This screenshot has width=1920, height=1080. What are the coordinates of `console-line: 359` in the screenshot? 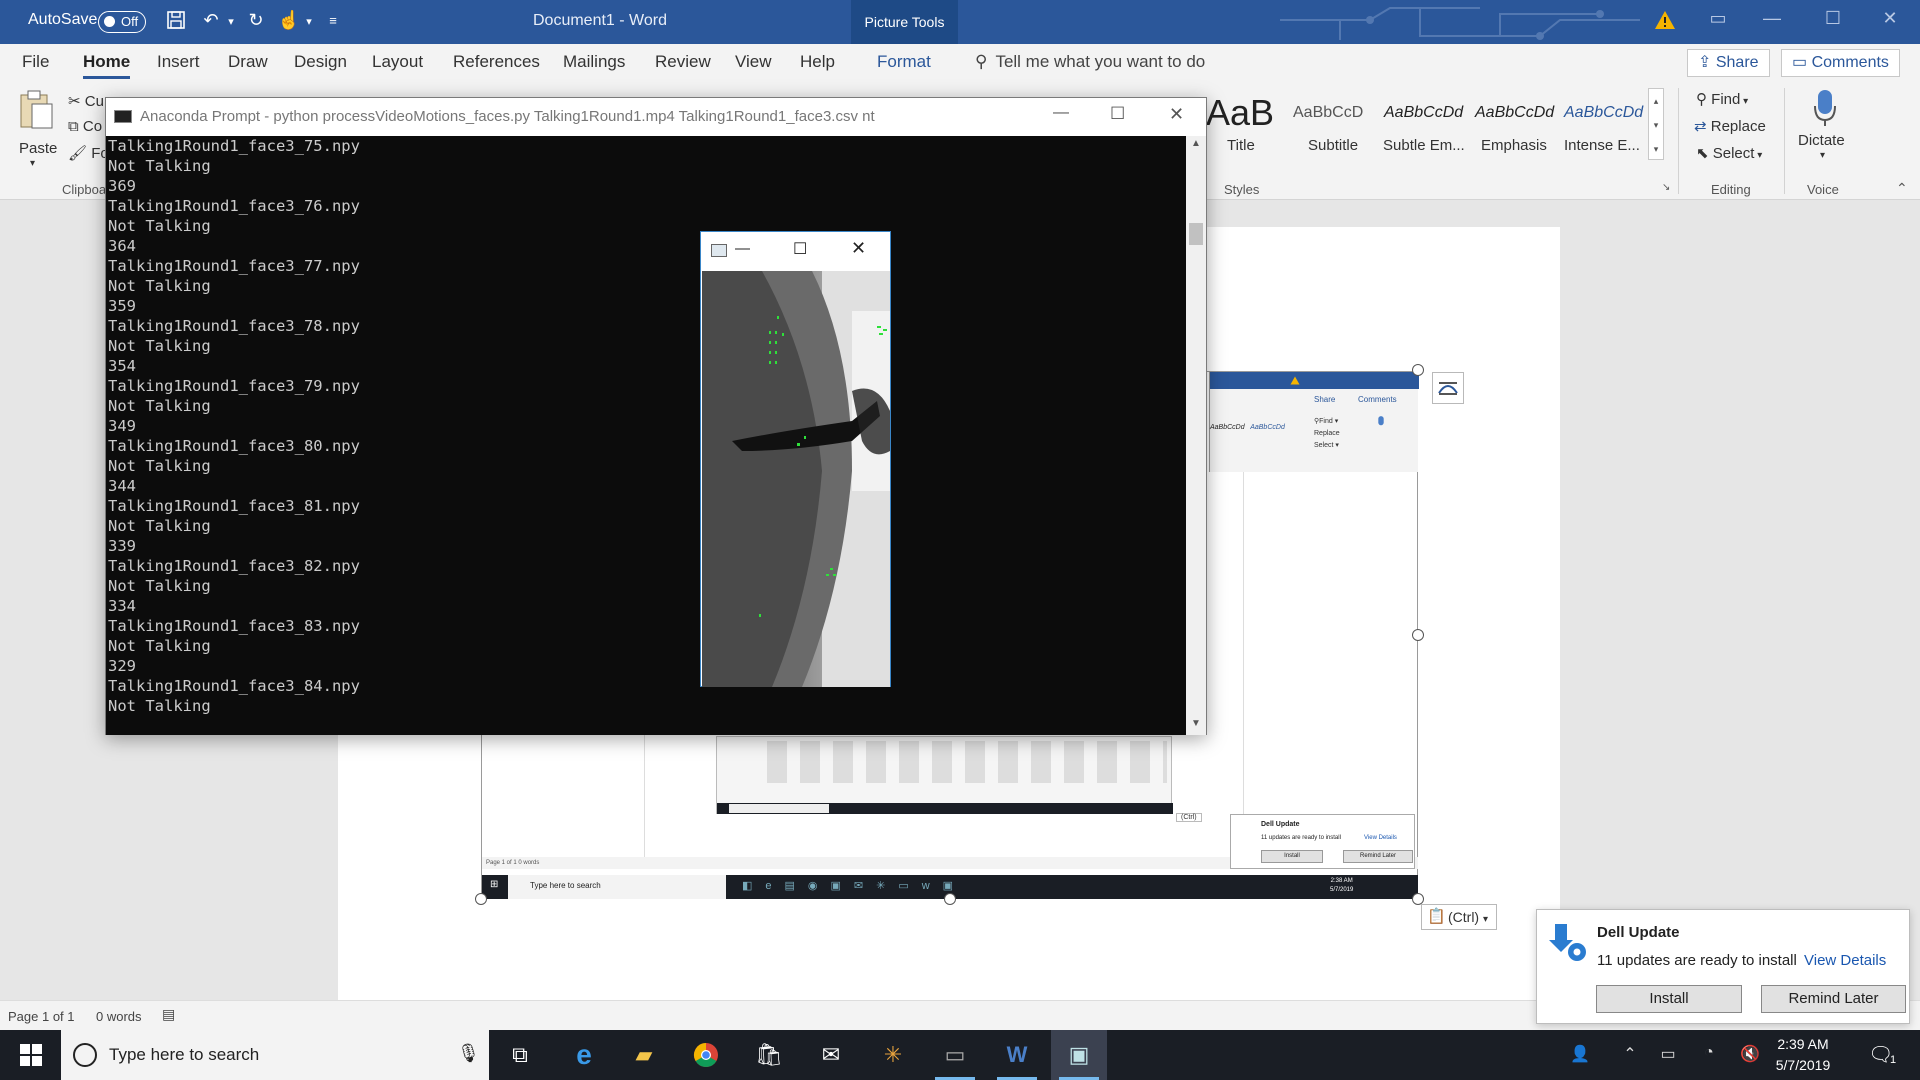 It's located at (122, 306).